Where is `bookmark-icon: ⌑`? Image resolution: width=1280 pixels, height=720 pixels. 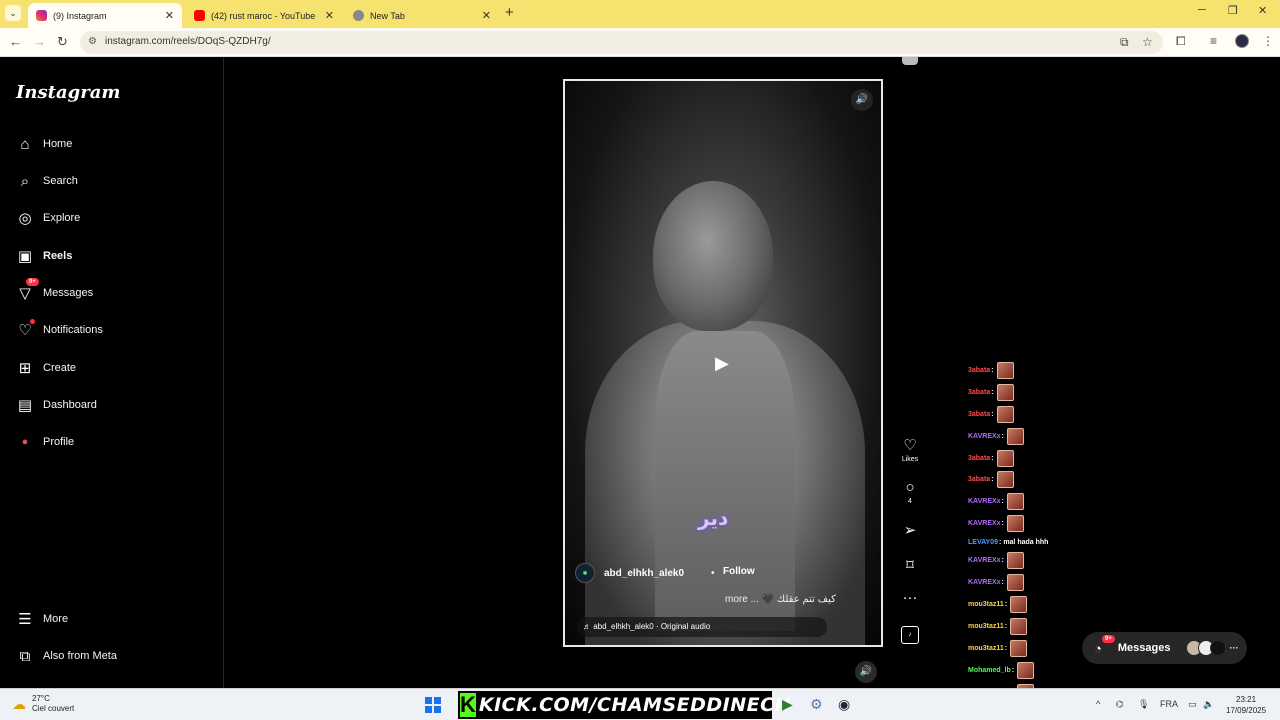
bookmark-icon: ⌑ is located at coordinates (910, 565).